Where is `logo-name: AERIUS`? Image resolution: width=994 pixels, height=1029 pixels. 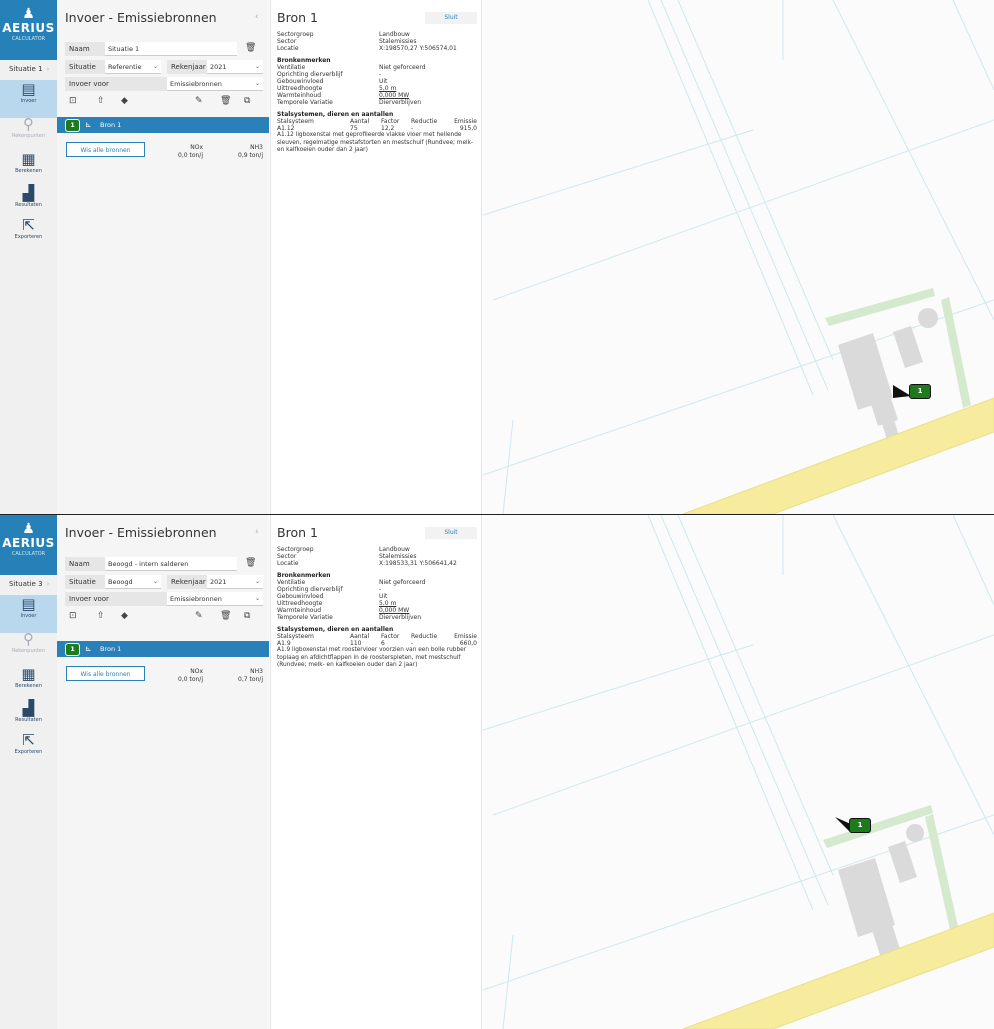
logo-name: AERIUS is located at coordinates (28, 543).